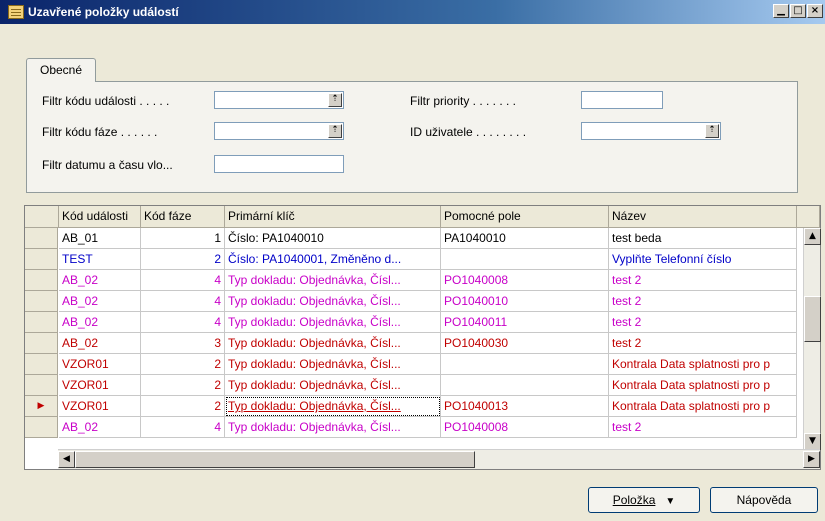 The height and width of the screenshot is (521, 825). I want to click on close-button: ×, so click(815, 11).